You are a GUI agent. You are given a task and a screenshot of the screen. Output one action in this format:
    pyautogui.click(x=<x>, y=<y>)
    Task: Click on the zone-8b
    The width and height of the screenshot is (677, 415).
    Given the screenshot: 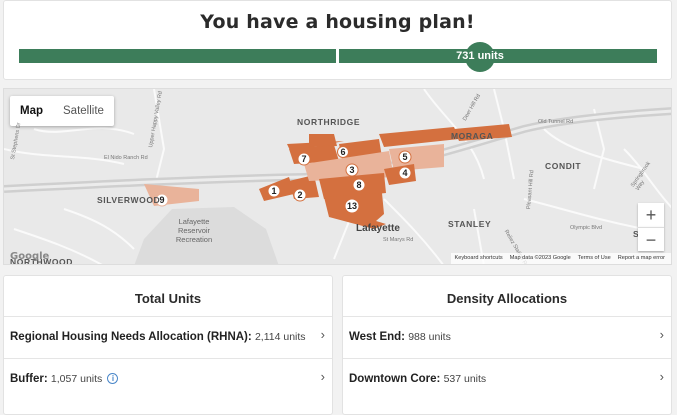 What is the action you would take?
    pyautogui.click(x=323, y=140)
    